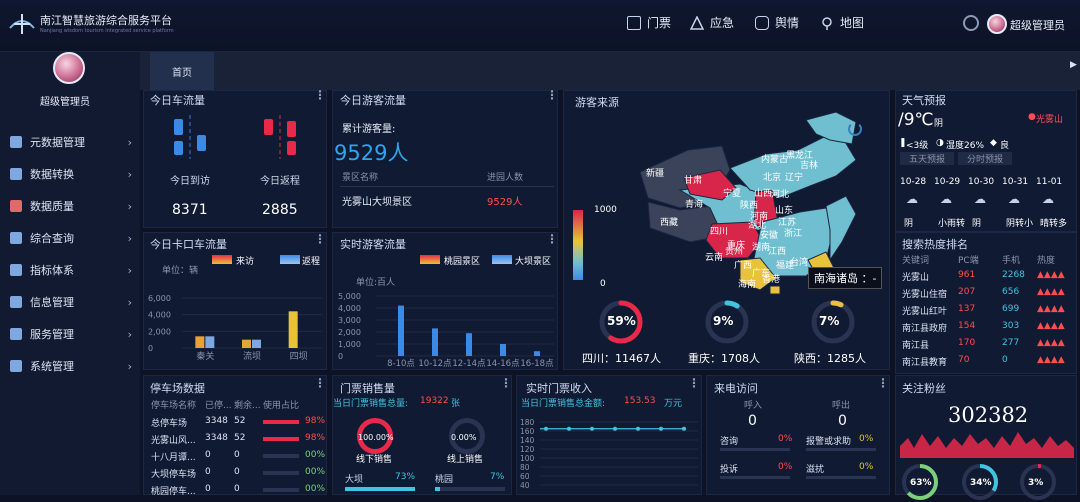 This screenshot has height=502, width=1080. What do you see at coordinates (208, 455) in the screenshot?
I see `parking-a: 0` at bounding box center [208, 455].